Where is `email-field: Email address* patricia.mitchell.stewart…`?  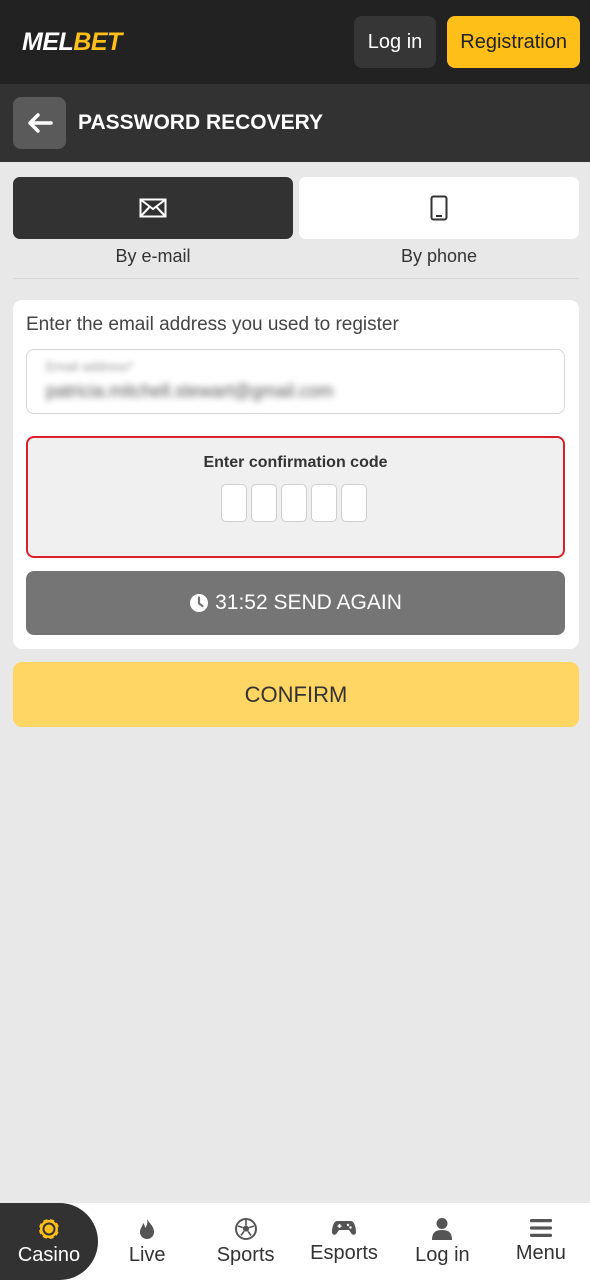
email-field: Email address* patricia.mitchell.stewart… is located at coordinates (295, 381).